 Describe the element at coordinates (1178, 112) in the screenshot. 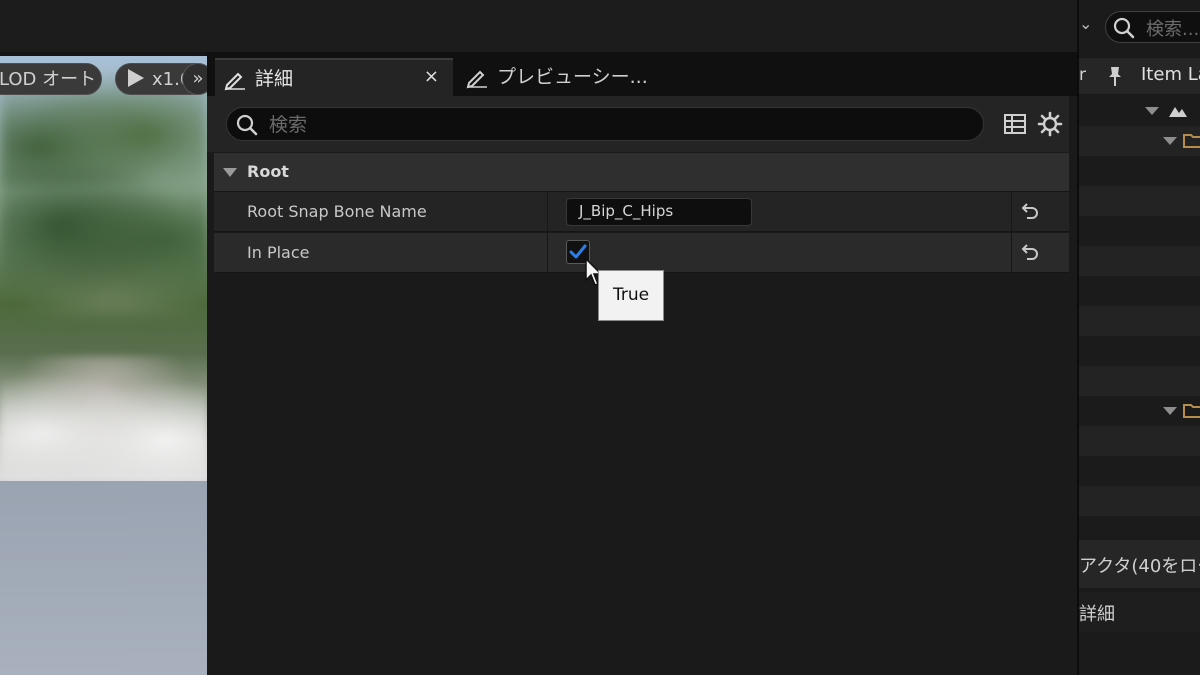

I see `world-icon` at that location.